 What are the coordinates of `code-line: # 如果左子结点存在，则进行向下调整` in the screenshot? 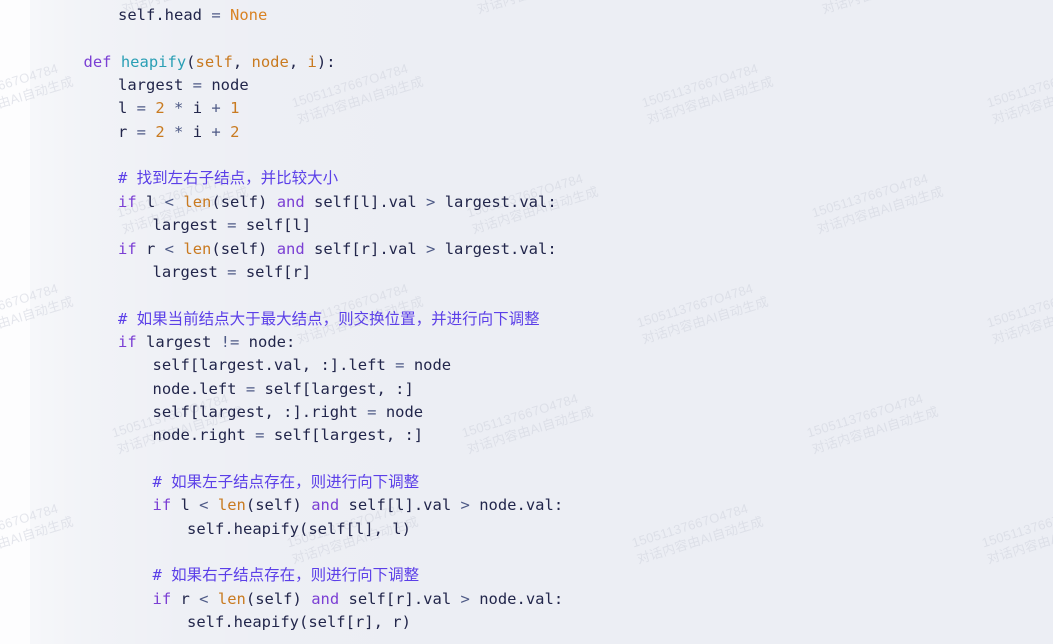 It's located at (286, 482).